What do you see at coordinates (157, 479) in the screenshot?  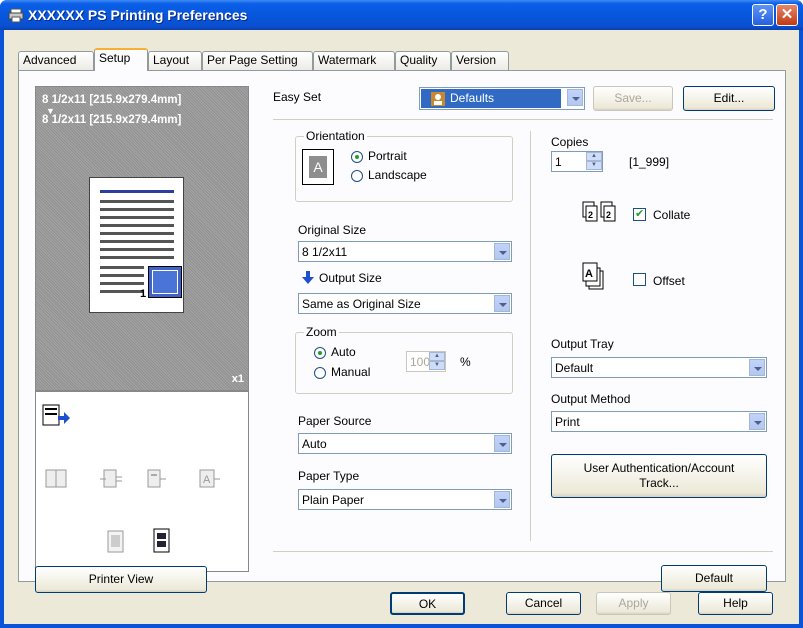 I see `staple-icon` at bounding box center [157, 479].